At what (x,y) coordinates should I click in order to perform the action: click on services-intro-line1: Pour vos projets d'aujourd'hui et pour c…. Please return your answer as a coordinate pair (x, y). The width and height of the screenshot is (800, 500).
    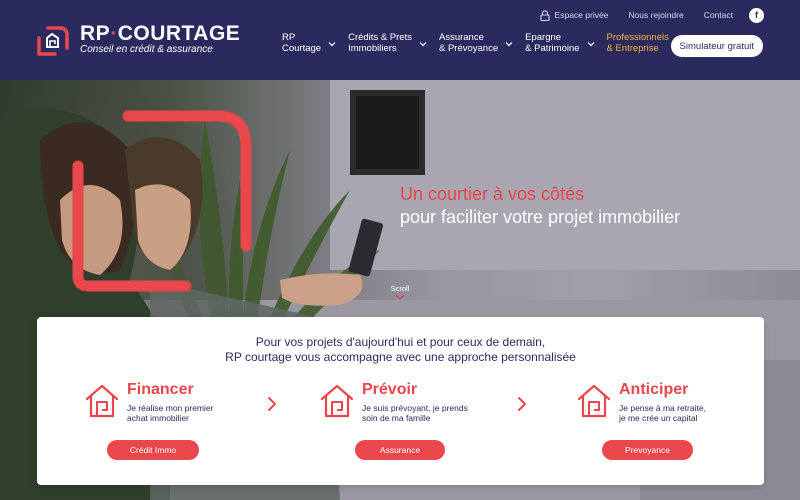
    Looking at the image, I should click on (400, 342).